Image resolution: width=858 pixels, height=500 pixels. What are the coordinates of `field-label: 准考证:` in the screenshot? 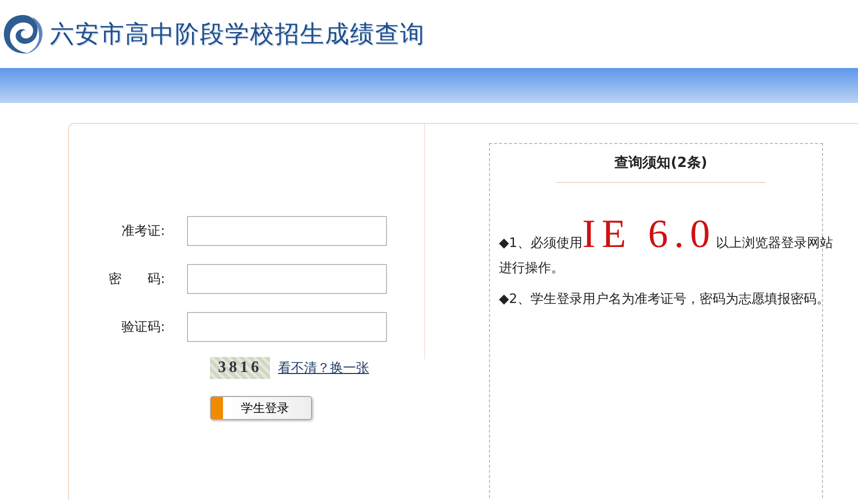 It's located at (143, 231).